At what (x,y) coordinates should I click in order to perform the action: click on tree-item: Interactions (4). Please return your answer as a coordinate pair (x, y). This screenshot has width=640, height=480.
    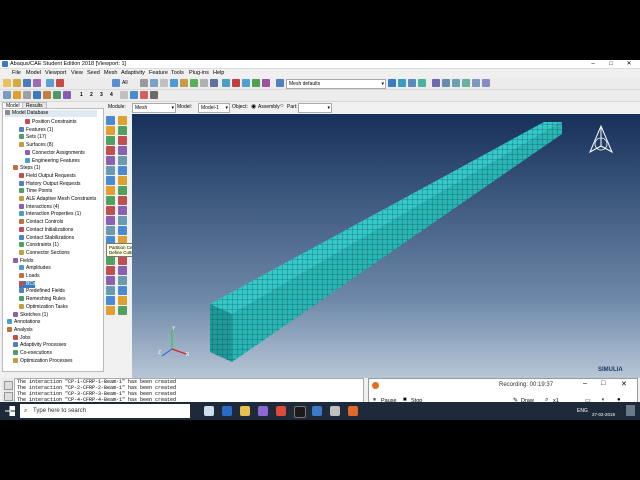
    Looking at the image, I should click on (39, 207).